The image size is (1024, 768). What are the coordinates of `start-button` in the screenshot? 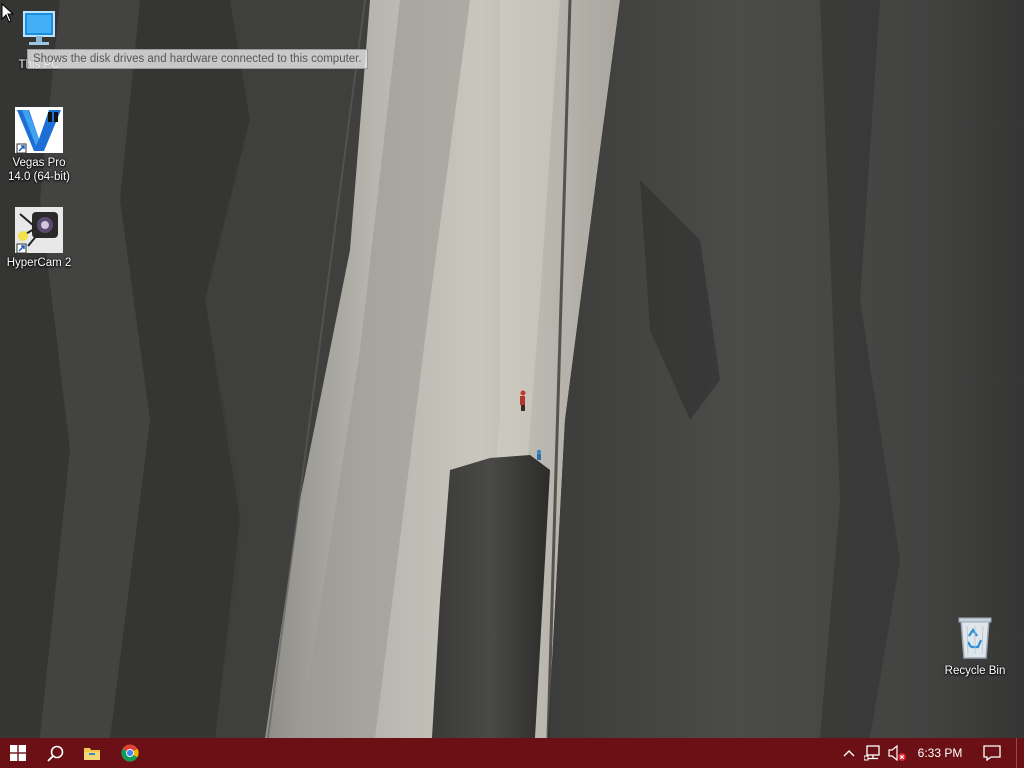 It's located at (18, 753).